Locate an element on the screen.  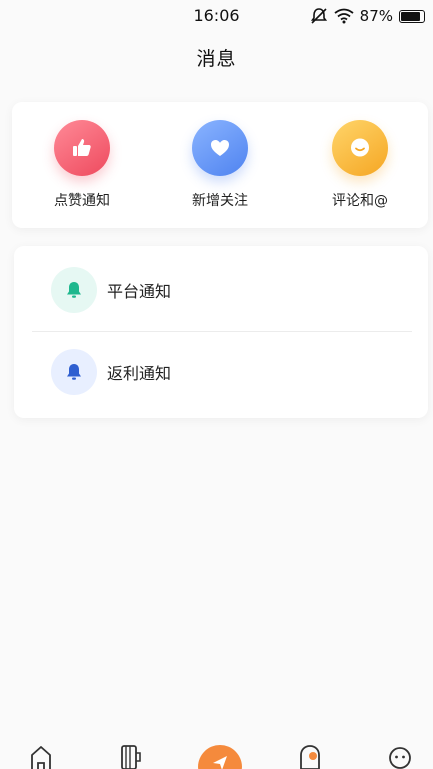
nav-message is located at coordinates (310, 756).